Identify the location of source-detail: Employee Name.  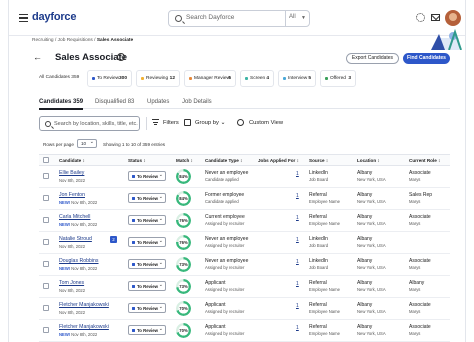
(324, 333).